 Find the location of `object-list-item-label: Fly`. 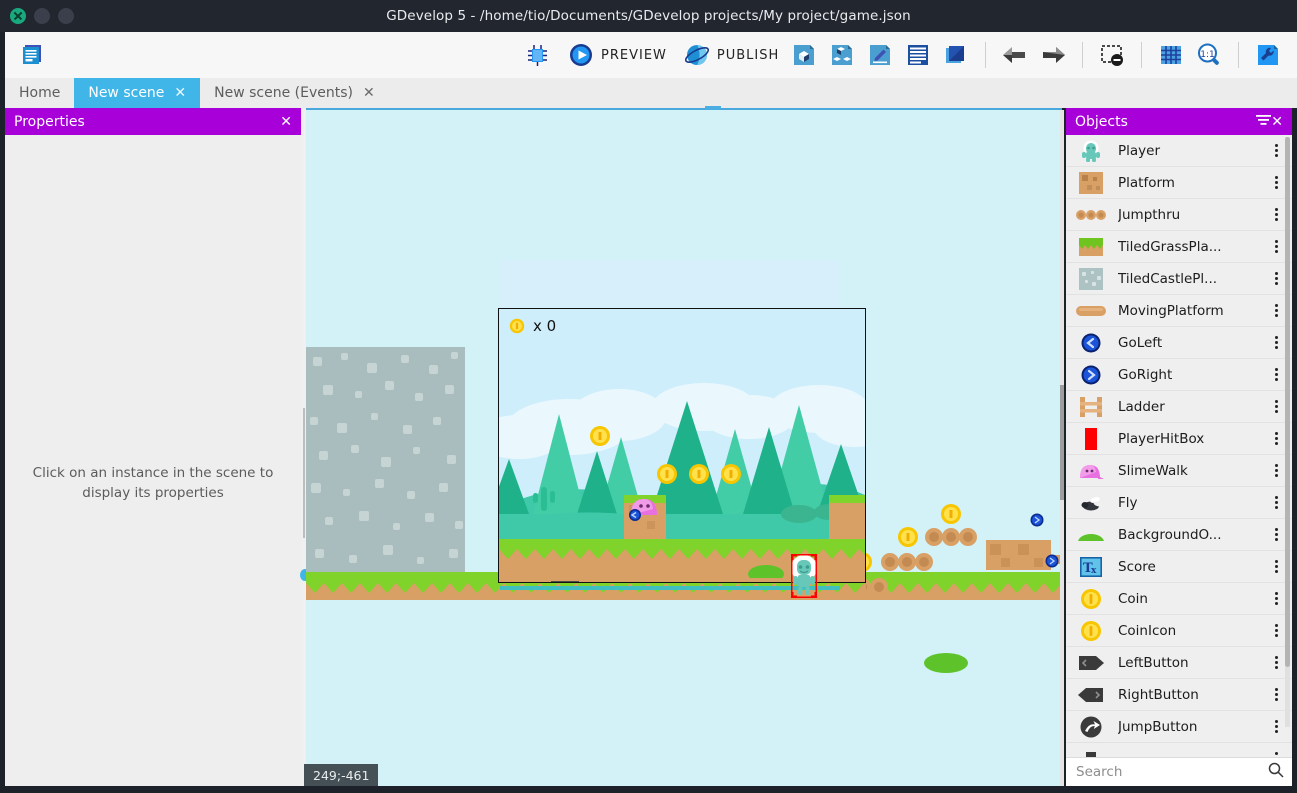

object-list-item-label: Fly is located at coordinates (1128, 502).